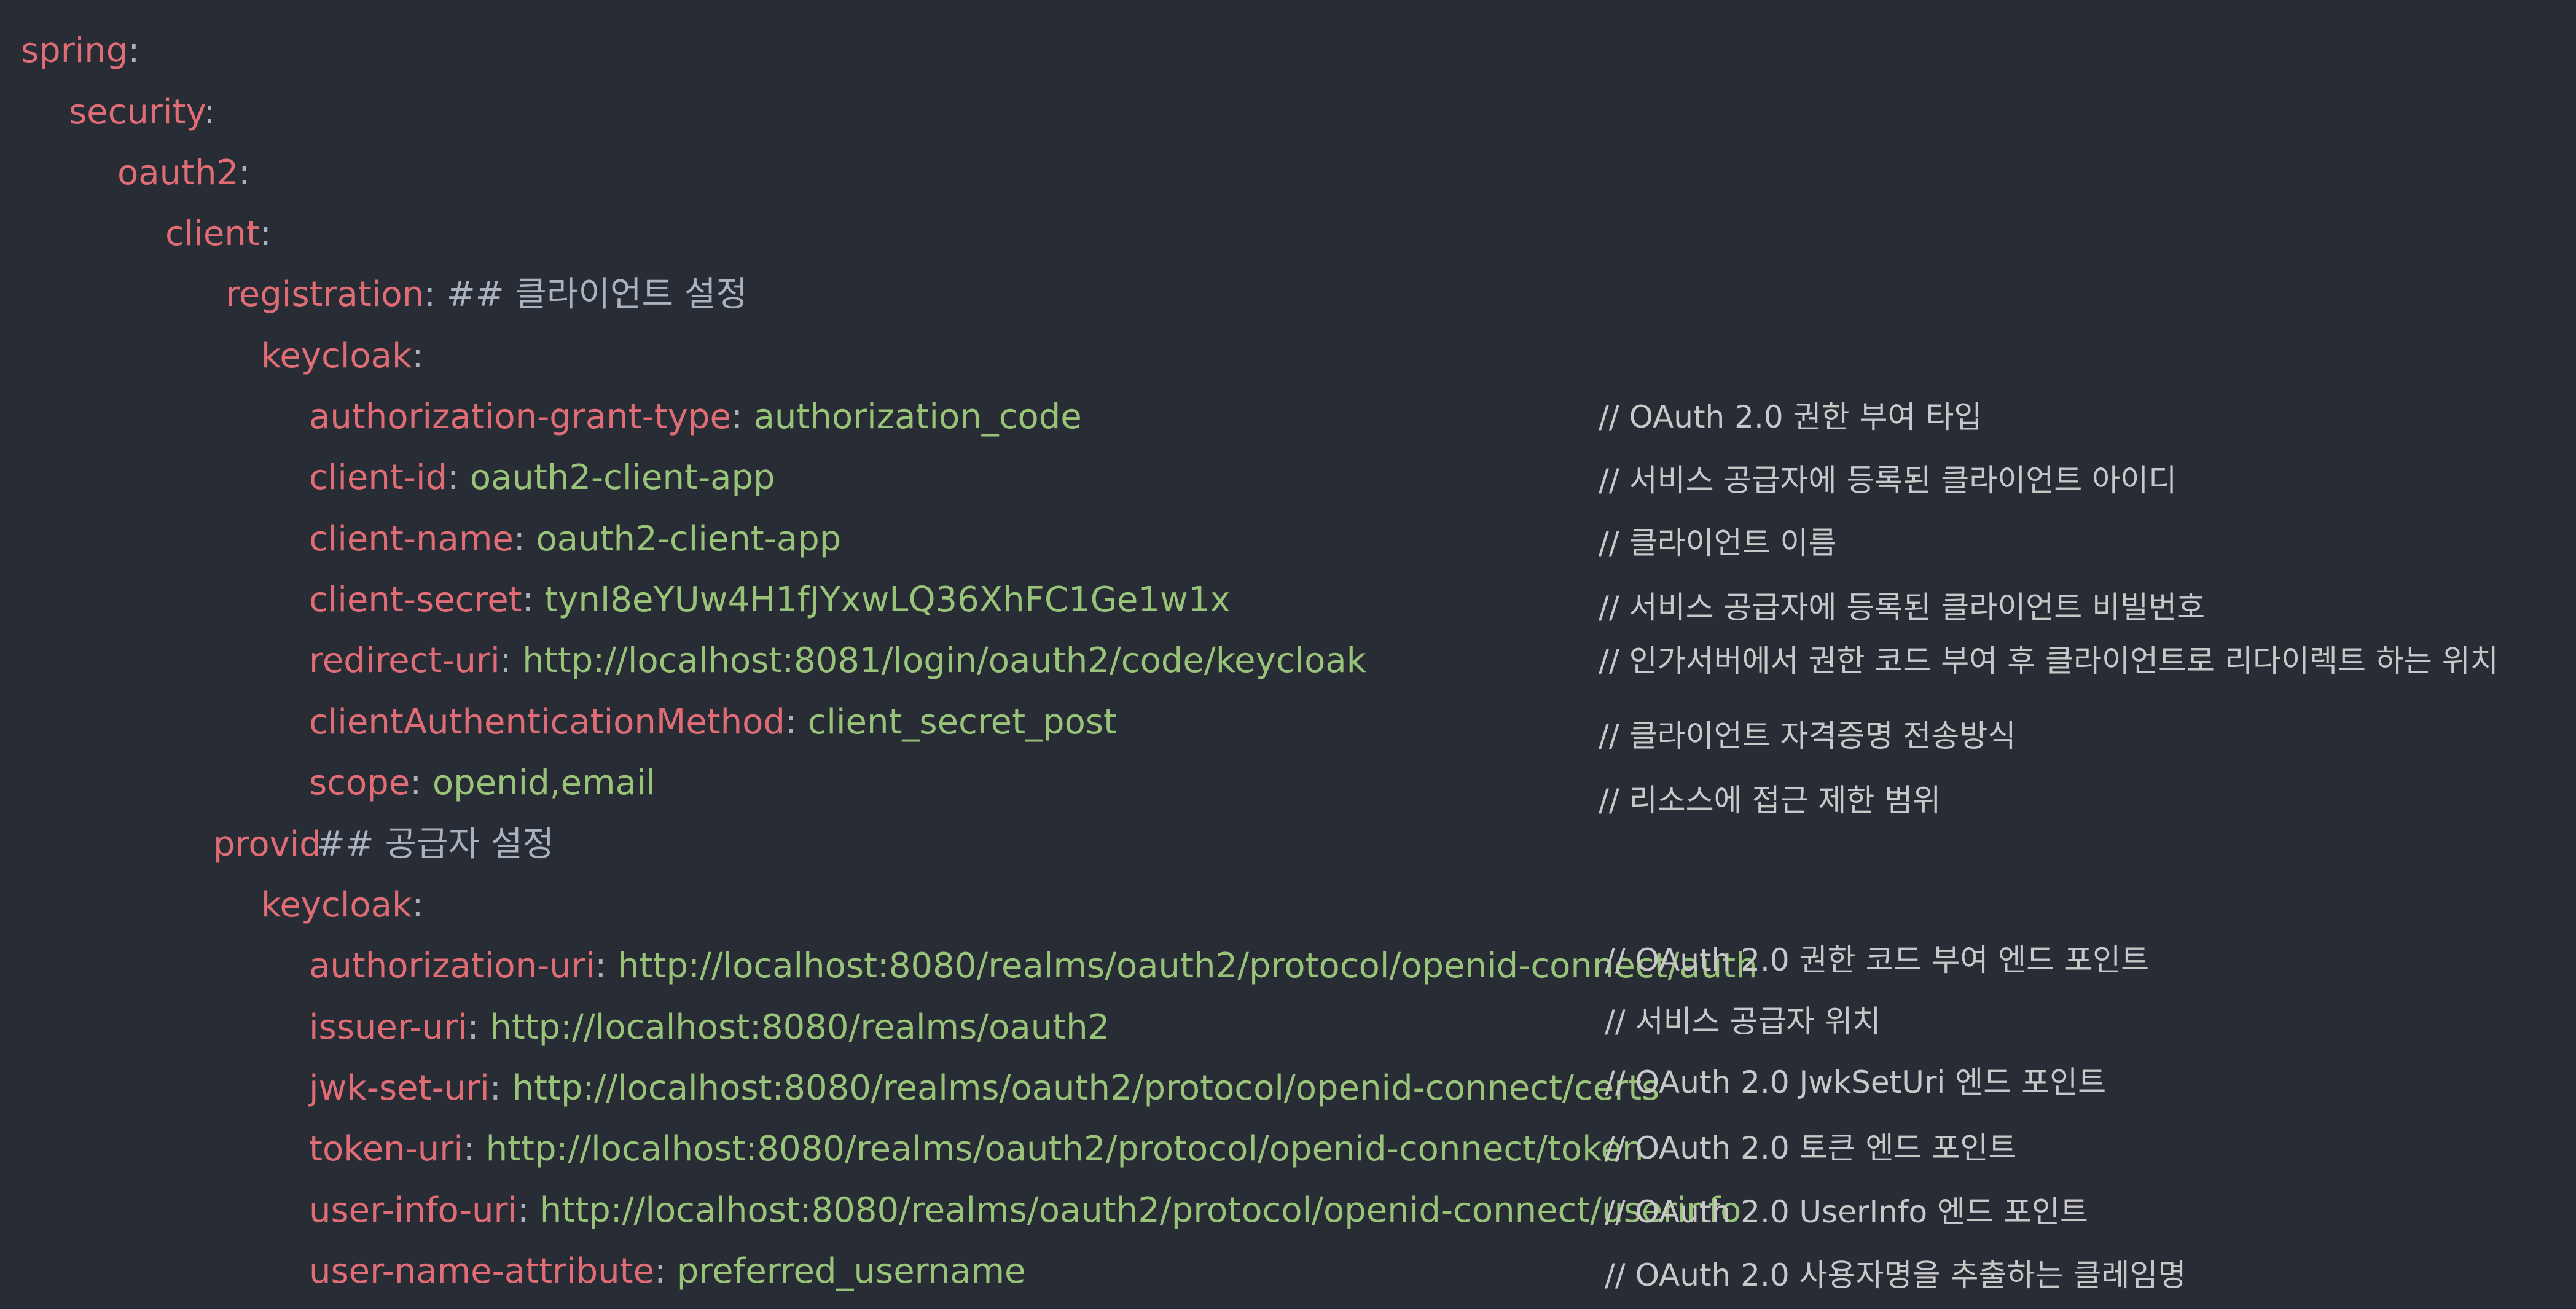 The height and width of the screenshot is (1309, 2576). I want to click on yaml-value: openid,email, so click(544, 783).